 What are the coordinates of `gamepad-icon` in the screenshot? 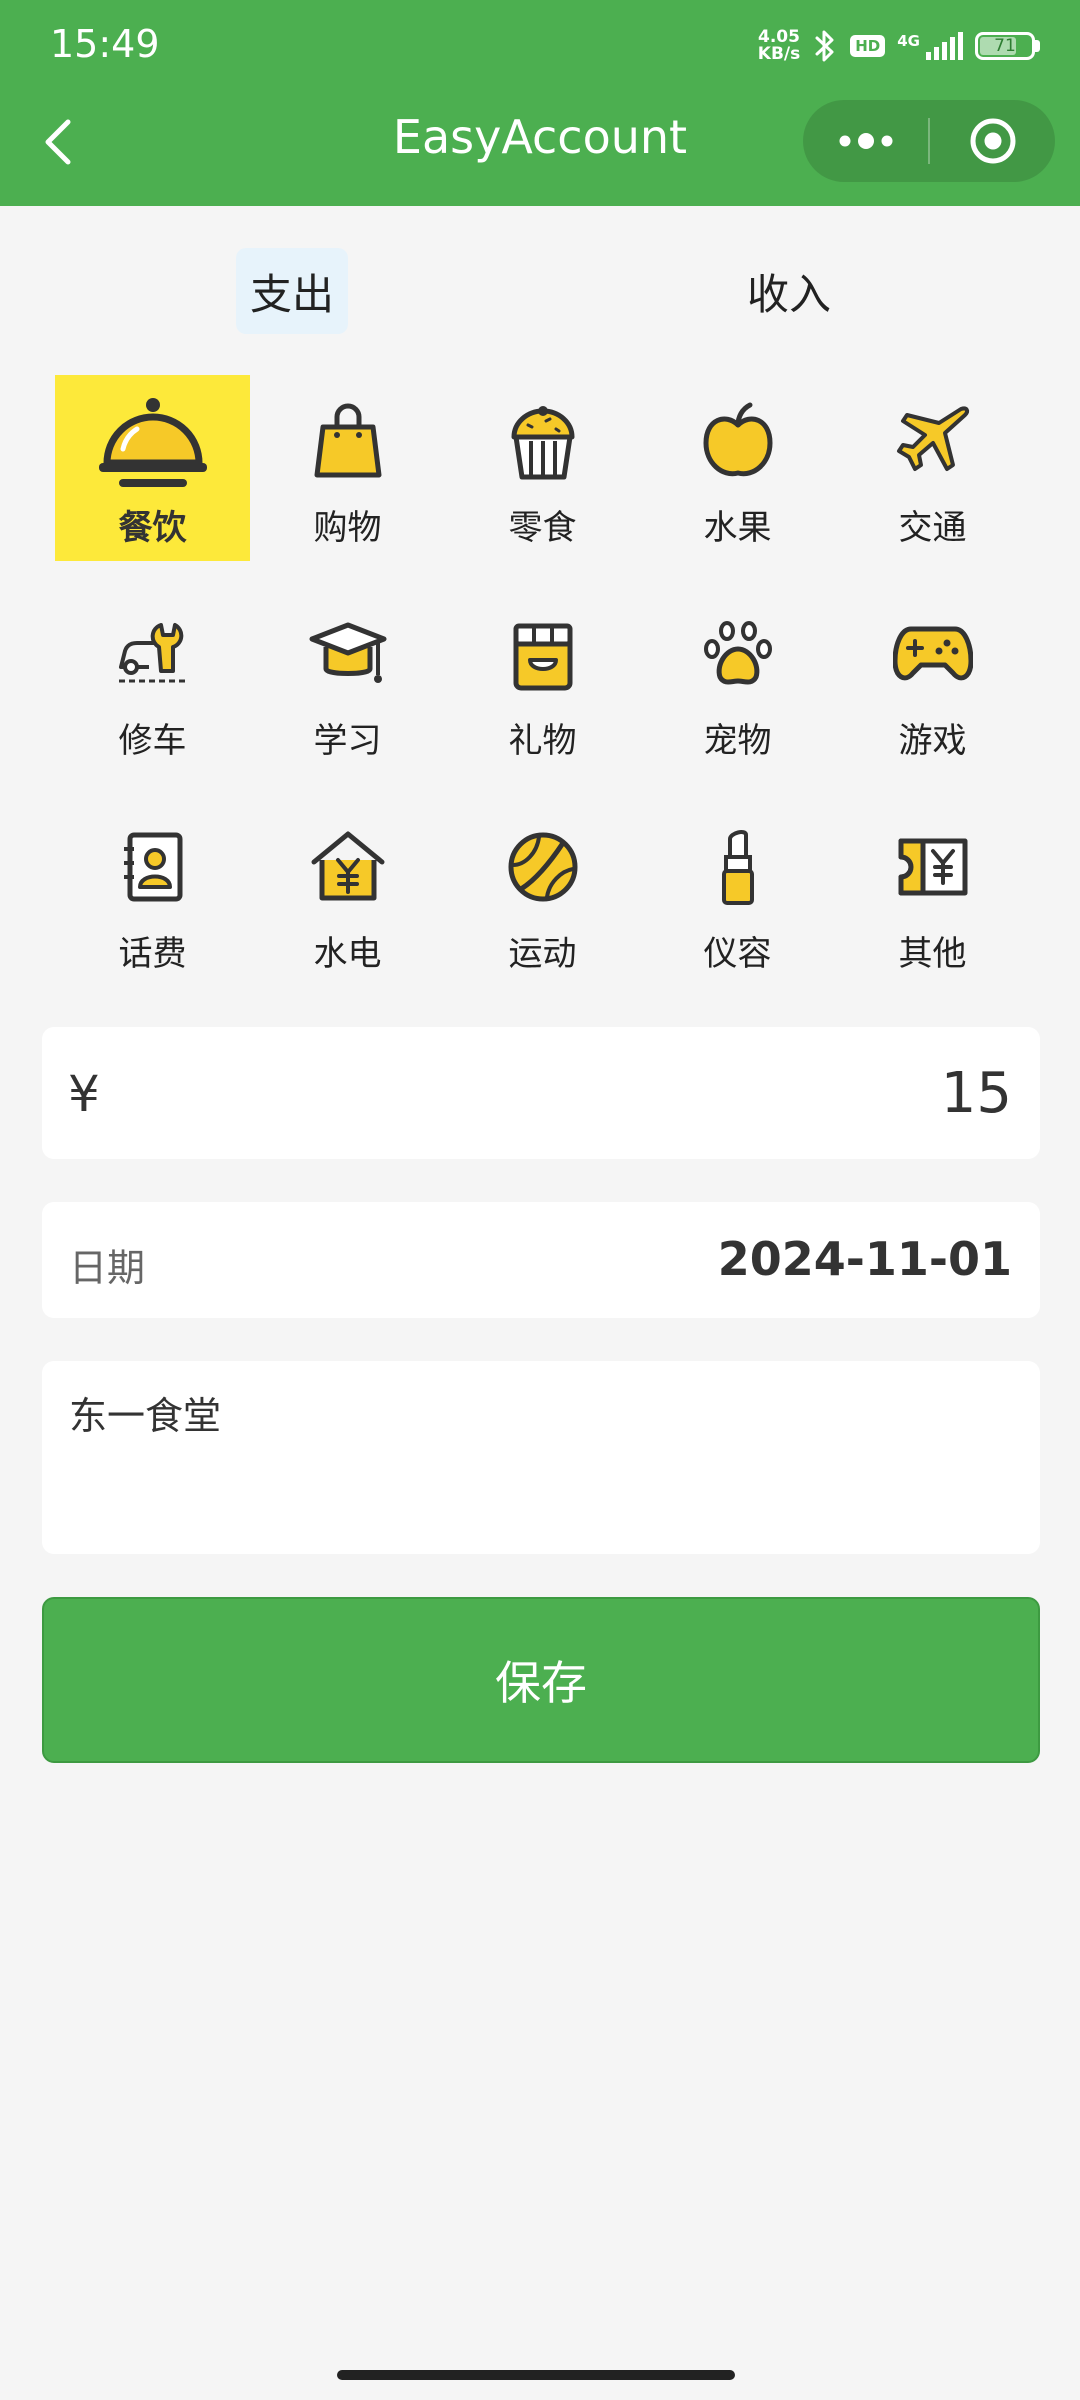 It's located at (932, 653).